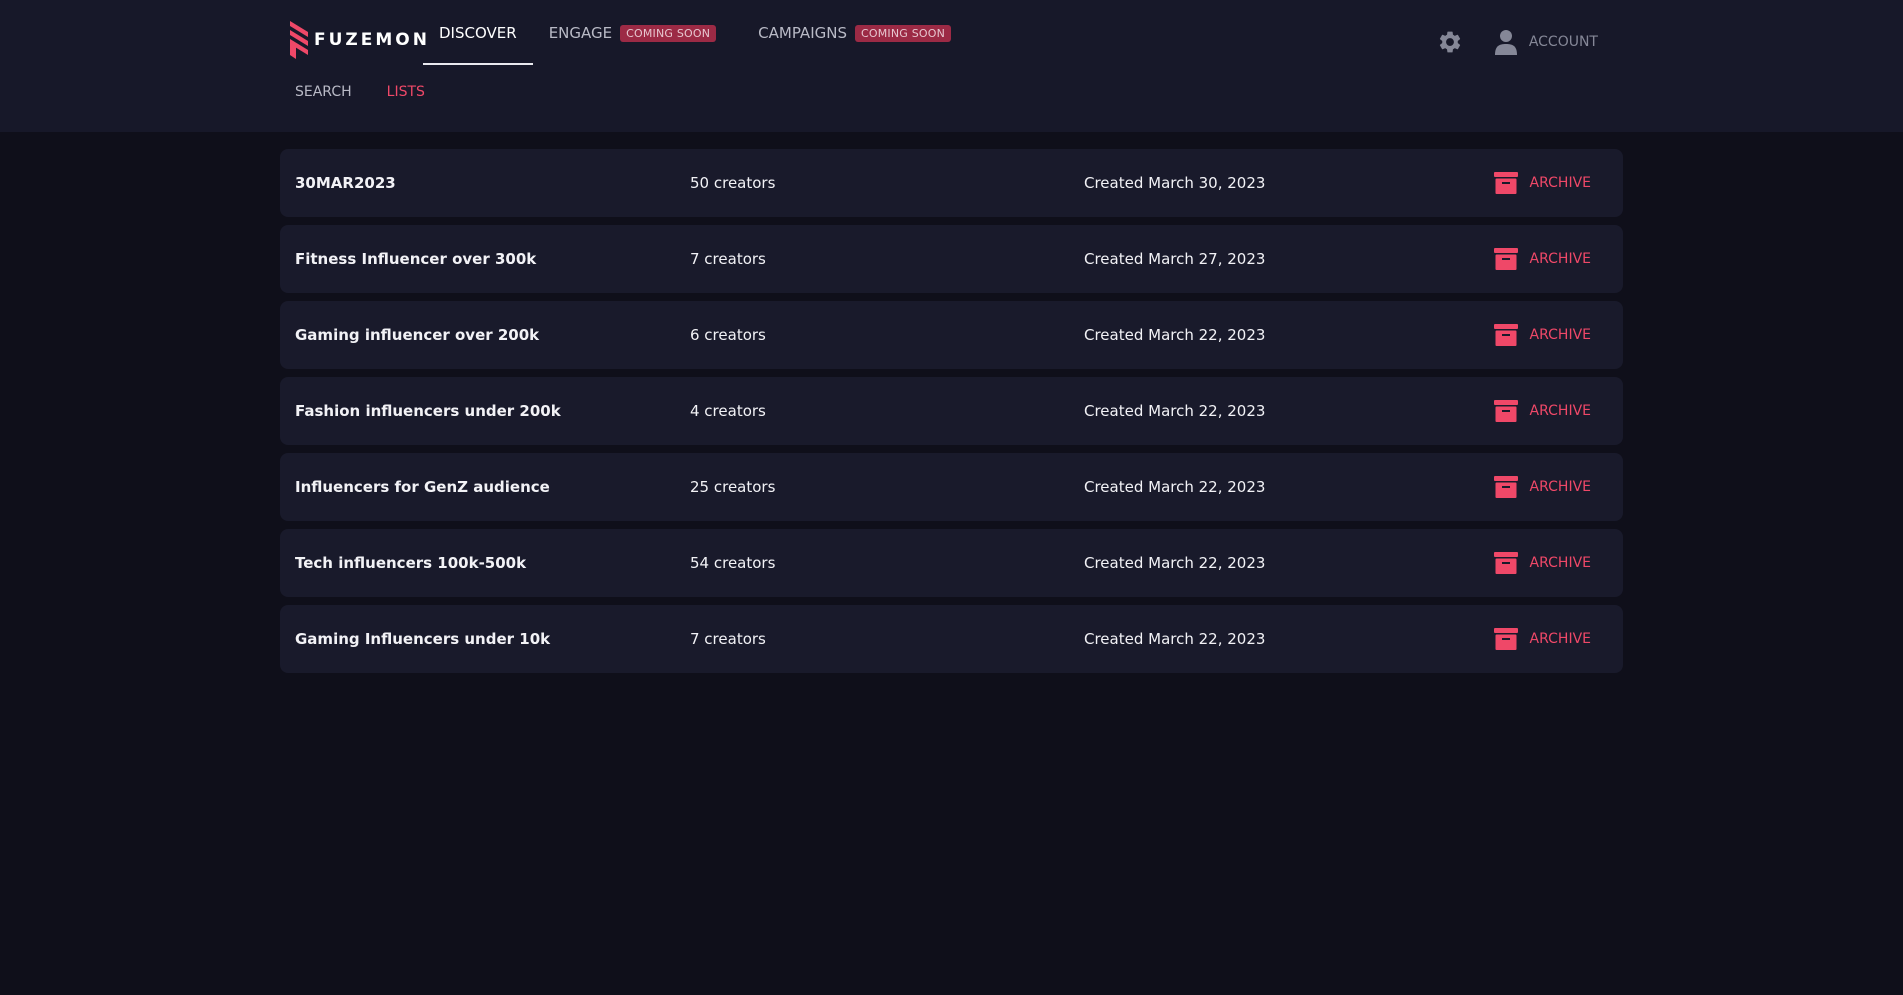  I want to click on list-name: Fashion influencers under 200k, so click(428, 411).